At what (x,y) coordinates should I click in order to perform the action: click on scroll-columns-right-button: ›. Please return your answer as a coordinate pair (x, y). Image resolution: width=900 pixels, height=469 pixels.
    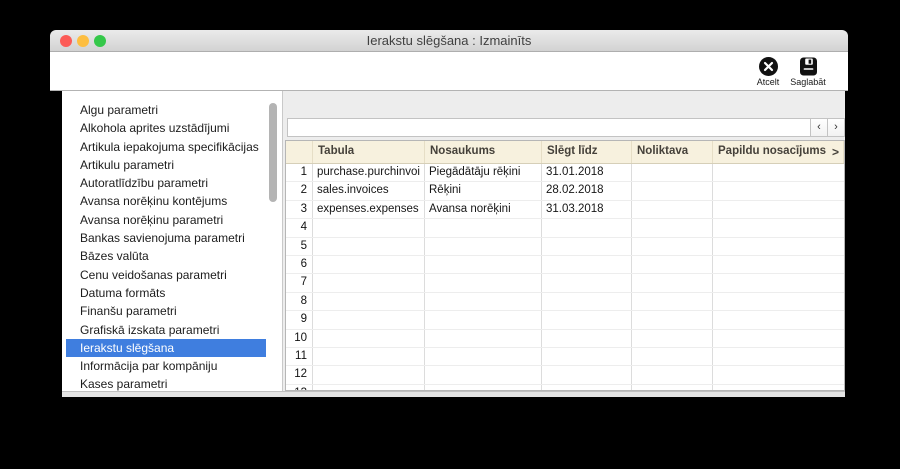
    Looking at the image, I should click on (836, 127).